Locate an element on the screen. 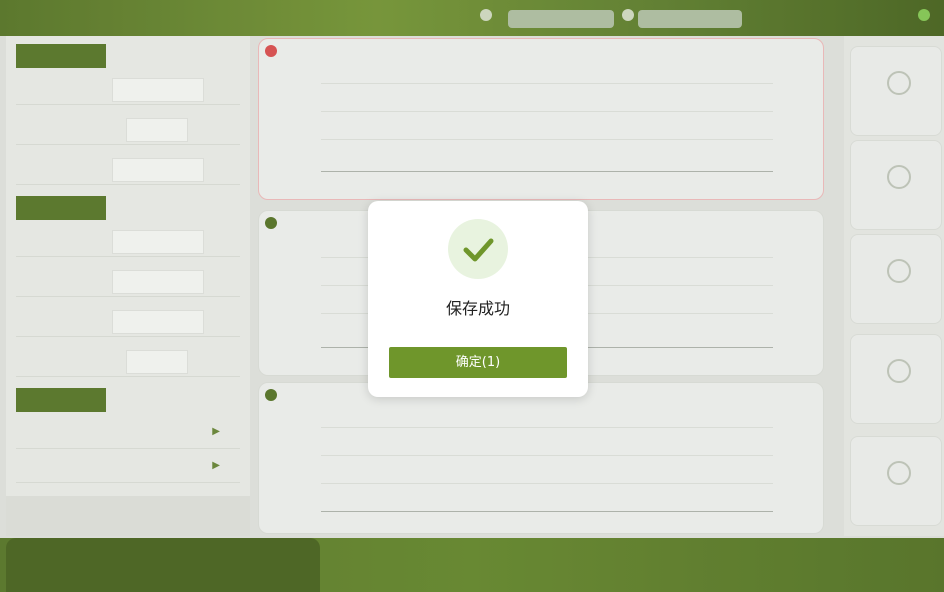 Image resolution: width=944 pixels, height=592 pixels. success-check-icon is located at coordinates (478, 249).